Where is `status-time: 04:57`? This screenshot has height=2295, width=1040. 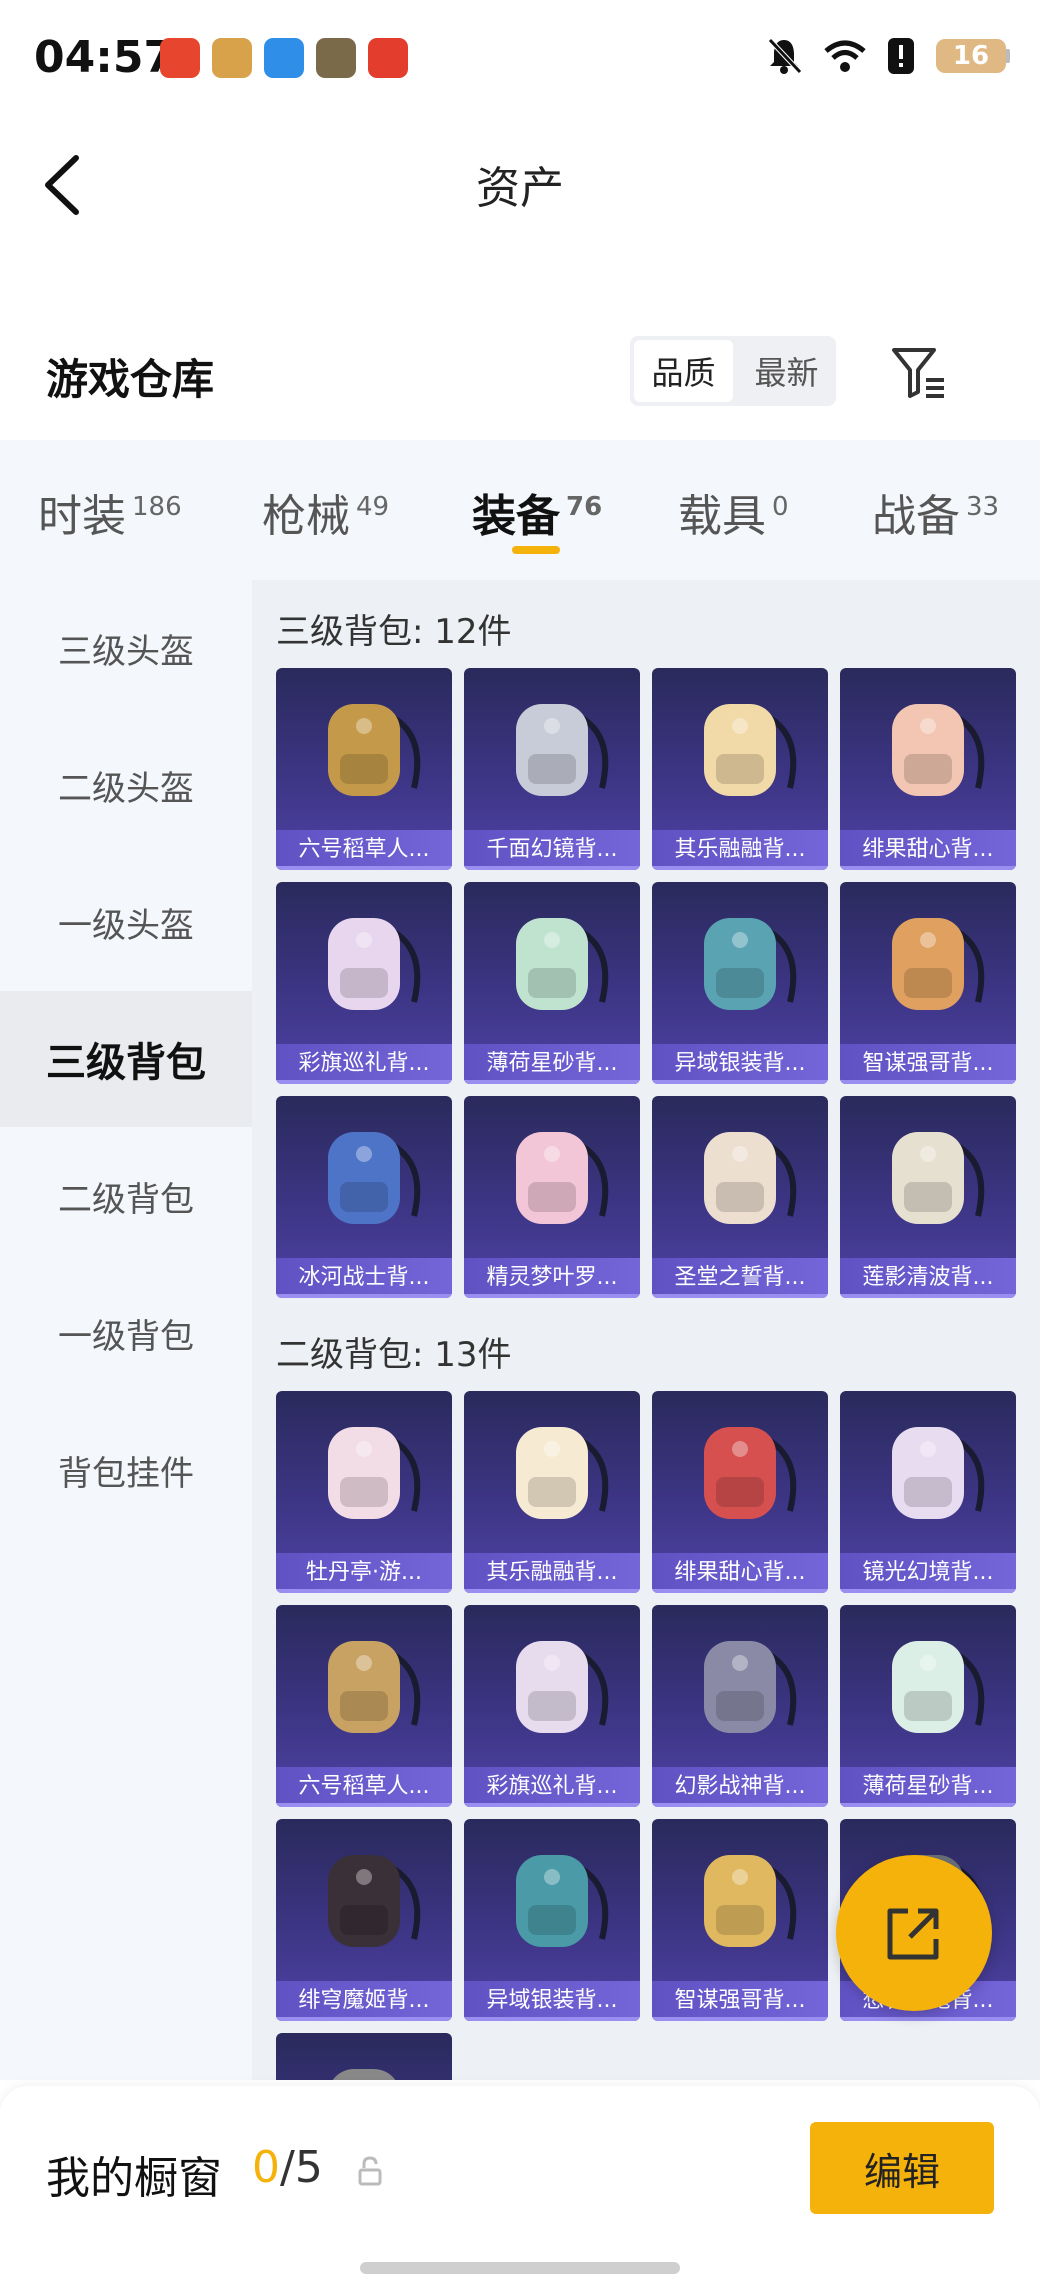
status-time: 04:57 is located at coordinates (104, 57).